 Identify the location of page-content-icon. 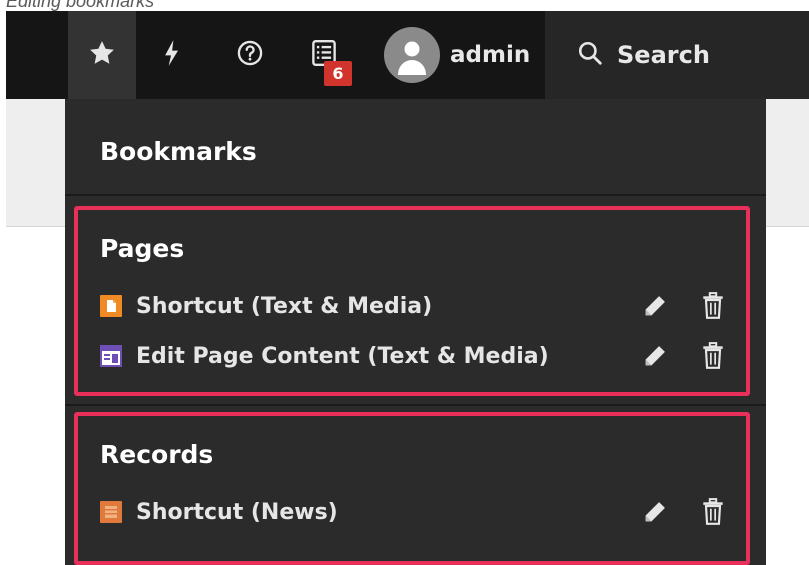
(111, 356).